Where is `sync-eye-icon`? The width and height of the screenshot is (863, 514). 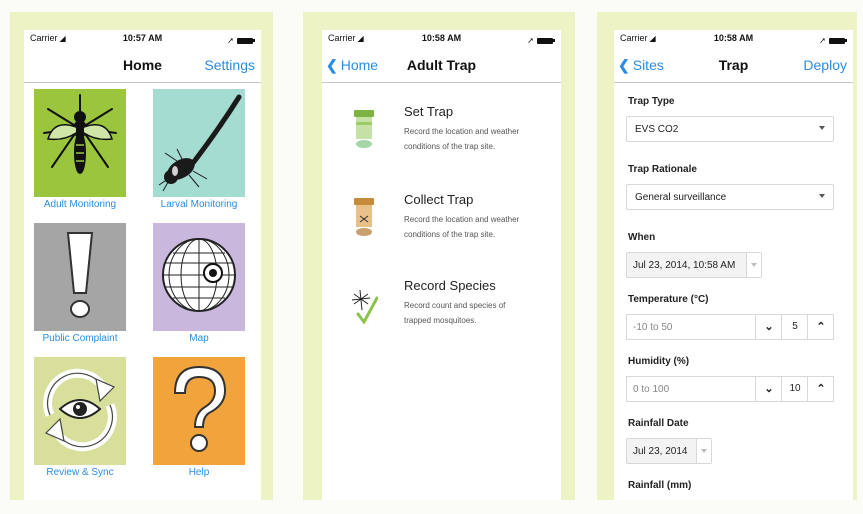
sync-eye-icon is located at coordinates (80, 410).